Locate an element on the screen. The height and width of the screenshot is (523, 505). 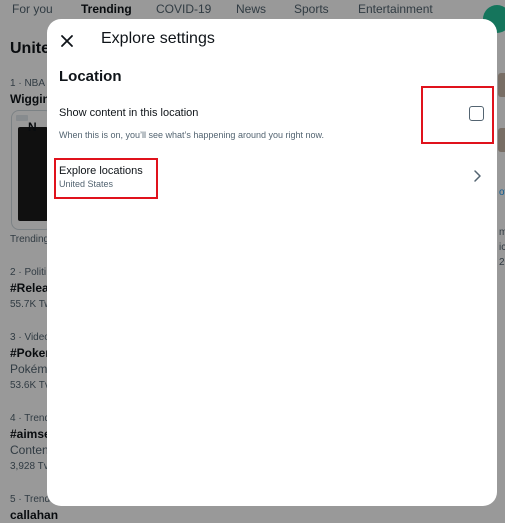
close-button is located at coordinates (67, 41).